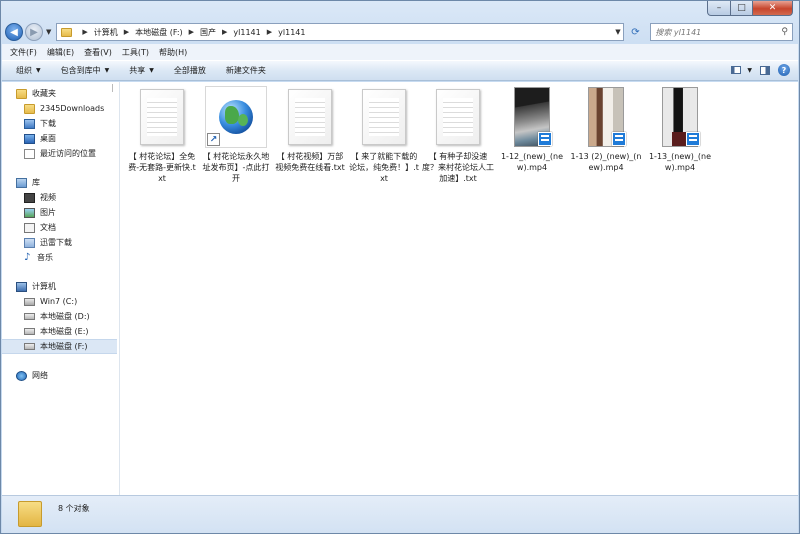  Describe the element at coordinates (29, 153) in the screenshot. I see `recent-places-icon` at that location.